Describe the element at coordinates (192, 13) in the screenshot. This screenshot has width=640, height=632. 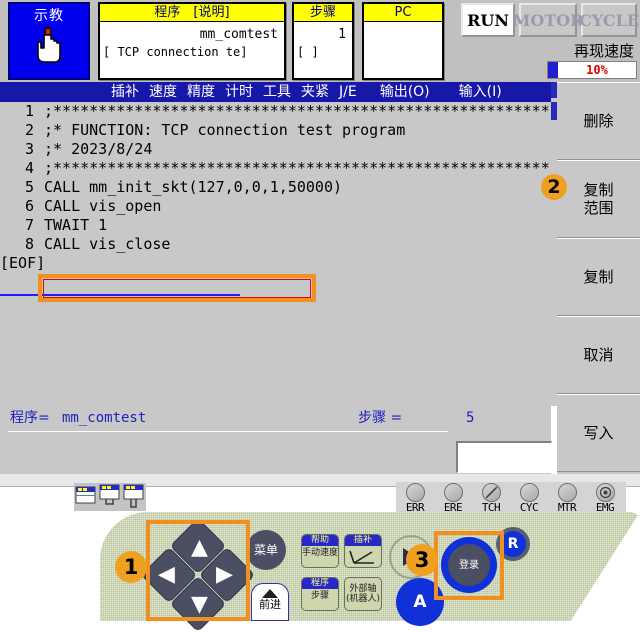
I see `program-field-header: 程序 [说明]` at that location.